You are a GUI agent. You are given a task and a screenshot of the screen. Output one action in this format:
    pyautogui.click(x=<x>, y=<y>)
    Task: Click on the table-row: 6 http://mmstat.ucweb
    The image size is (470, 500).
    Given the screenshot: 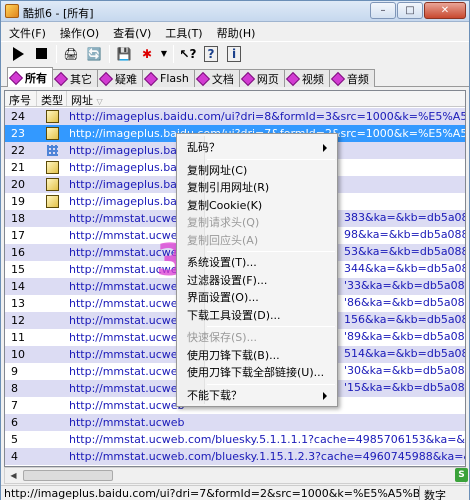 What is the action you would take?
    pyautogui.click(x=235, y=422)
    